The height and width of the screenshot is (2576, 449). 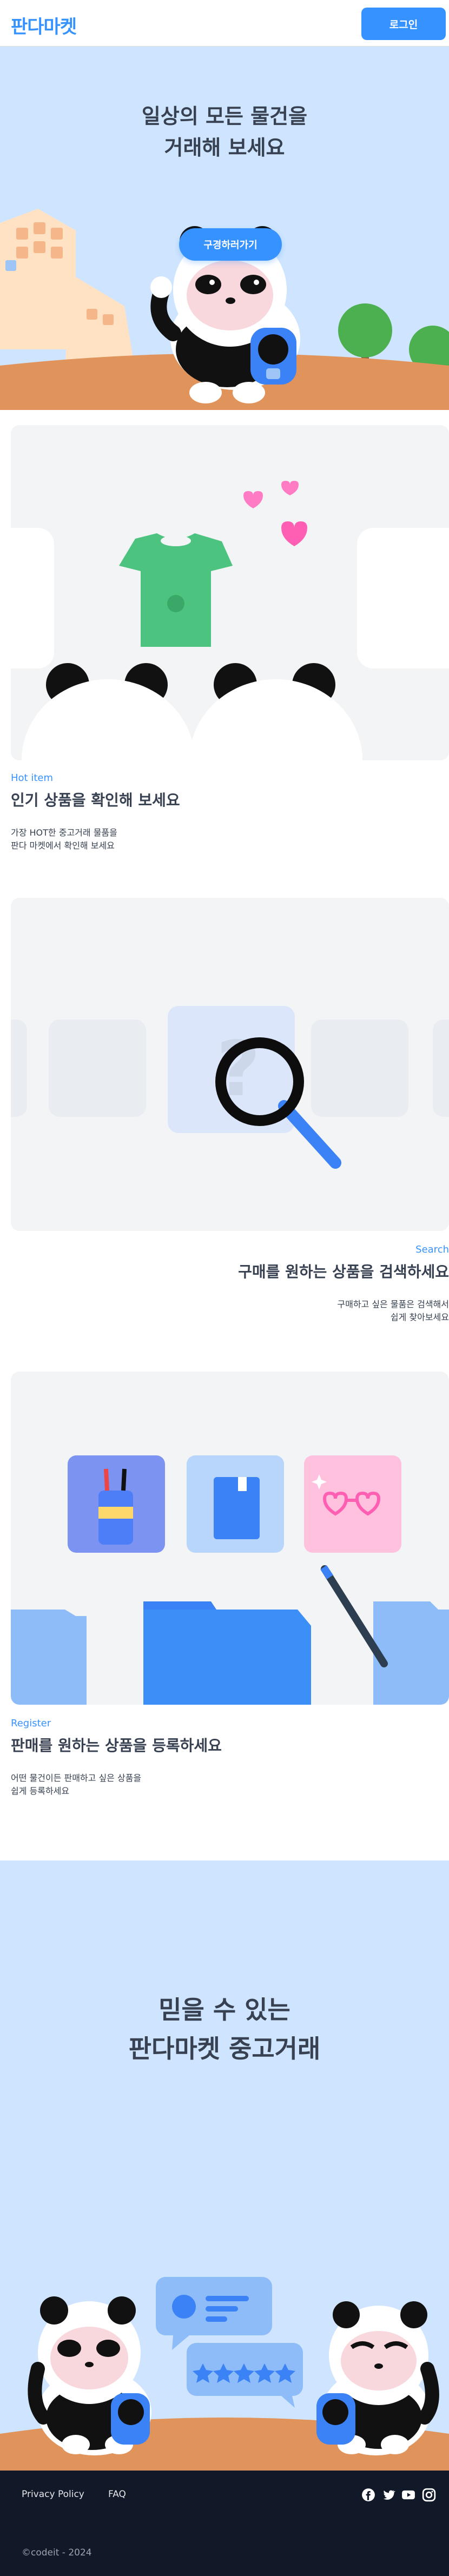 What do you see at coordinates (63, 846) in the screenshot?
I see `hot-item-desc-line2: 판다 마켓에서 확인해 보세요` at bounding box center [63, 846].